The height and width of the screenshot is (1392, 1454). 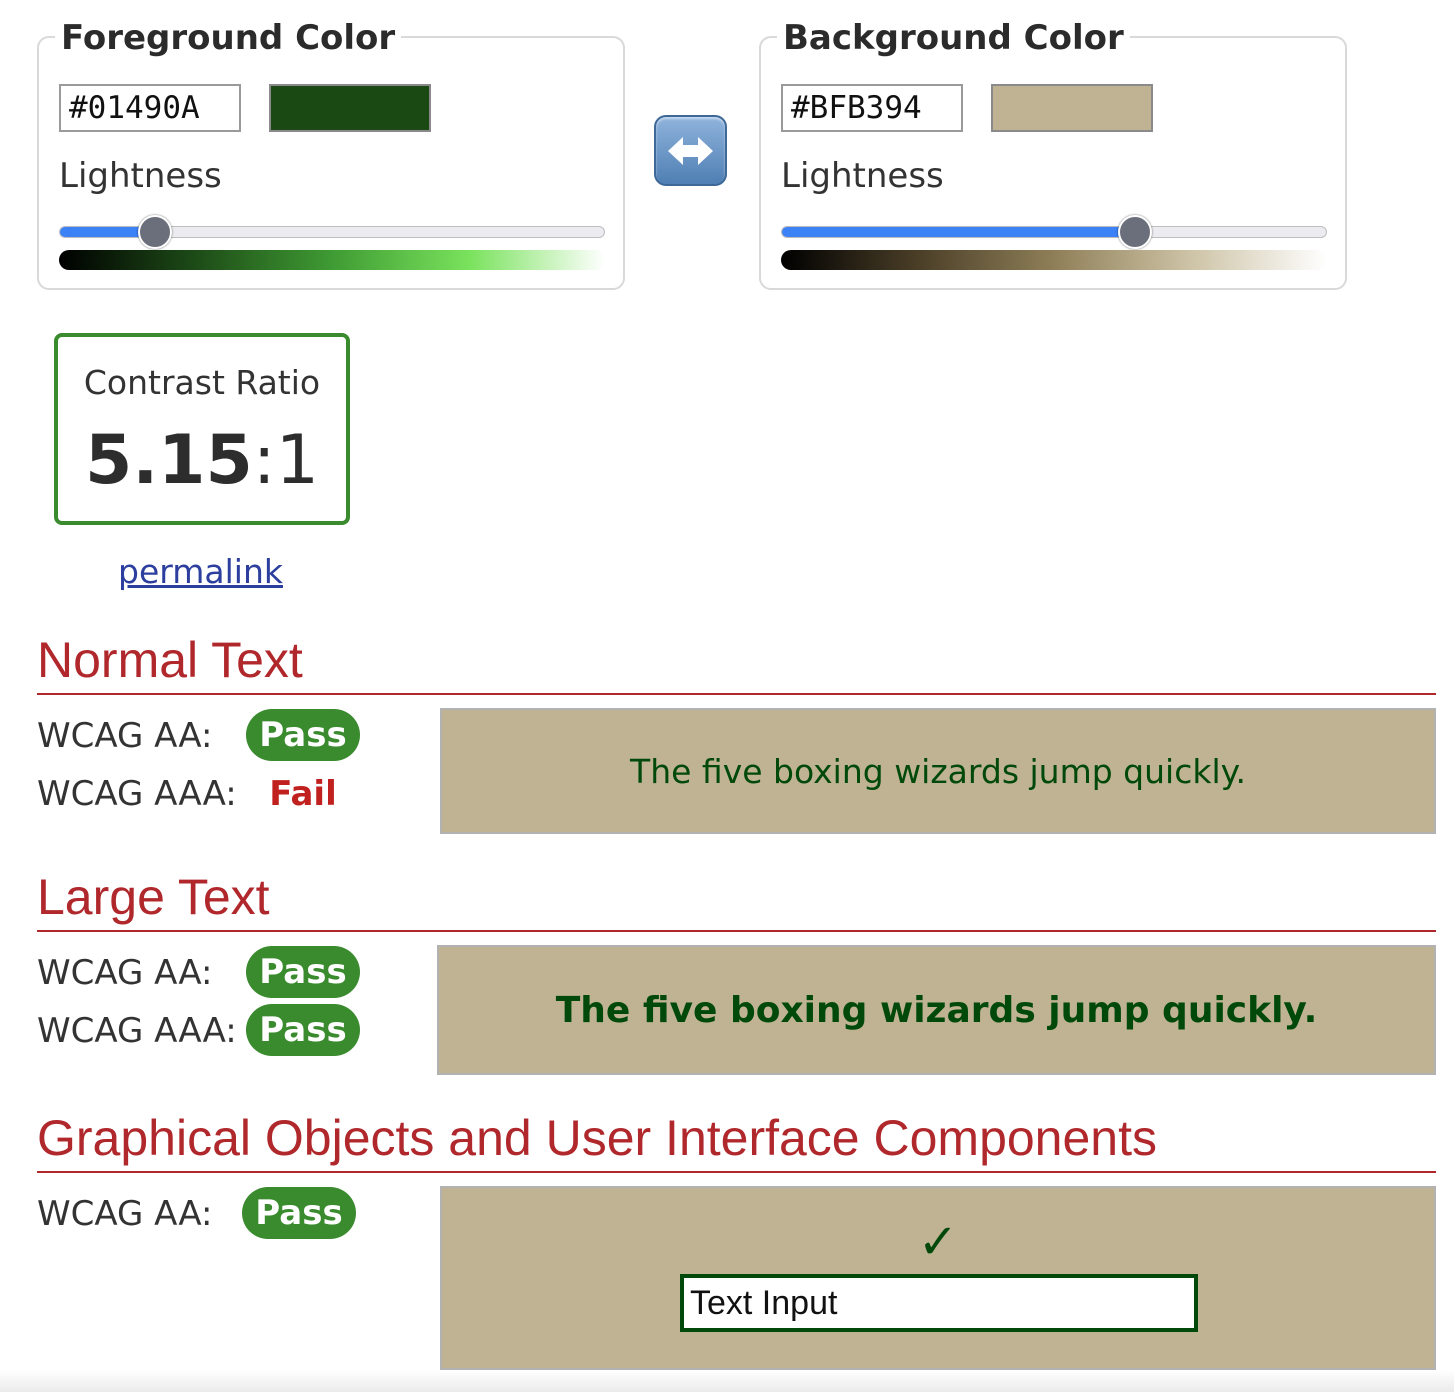 What do you see at coordinates (727, 1381) in the screenshot?
I see `bottom-fade` at bounding box center [727, 1381].